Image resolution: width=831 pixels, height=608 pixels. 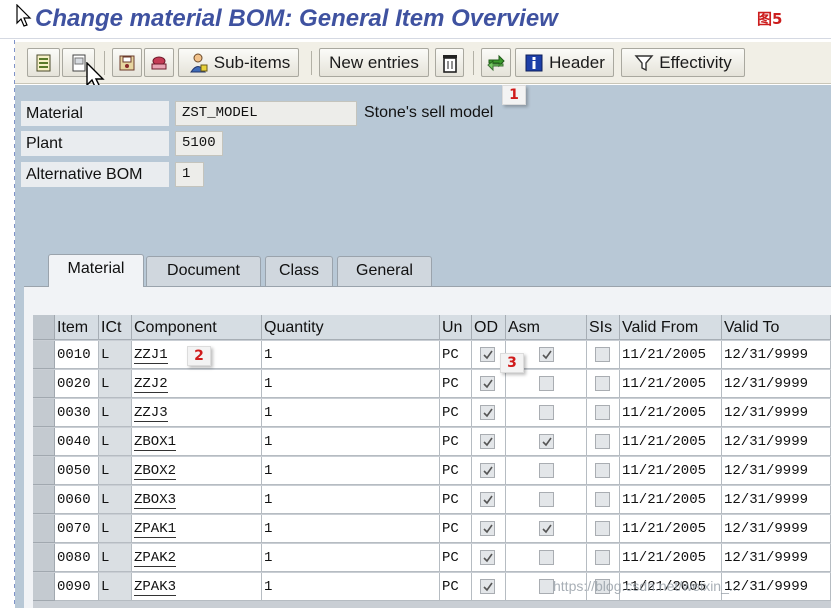 I want to click on table-cell-item: 0040, so click(x=77, y=442).